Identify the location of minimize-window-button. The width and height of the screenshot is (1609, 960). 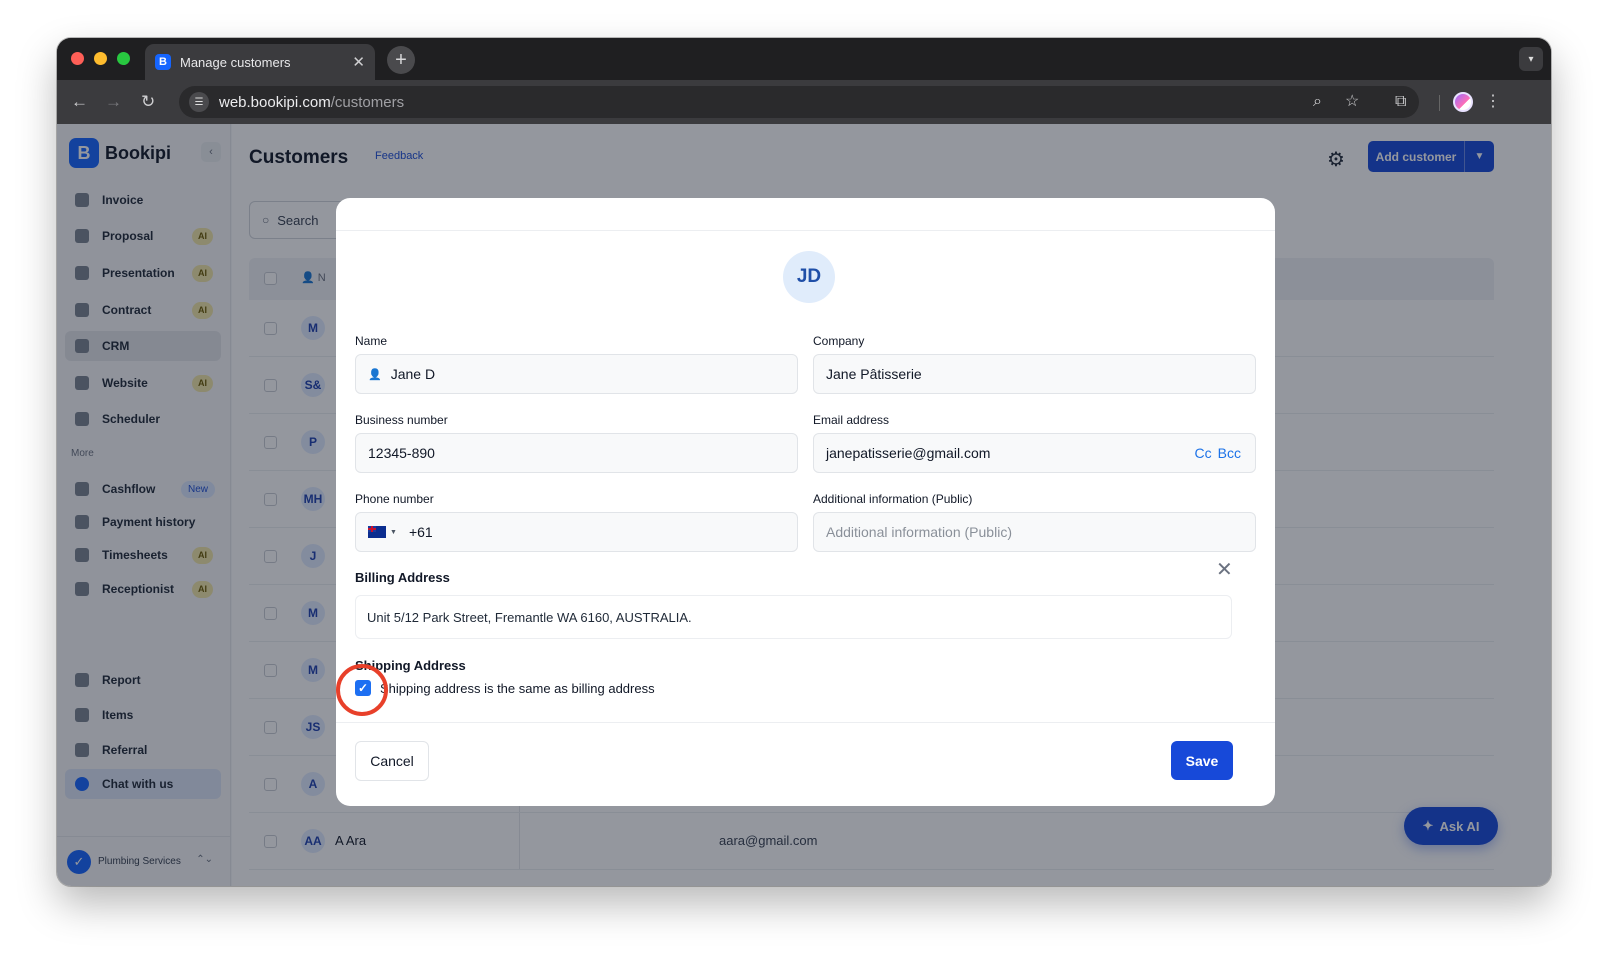
(100, 58).